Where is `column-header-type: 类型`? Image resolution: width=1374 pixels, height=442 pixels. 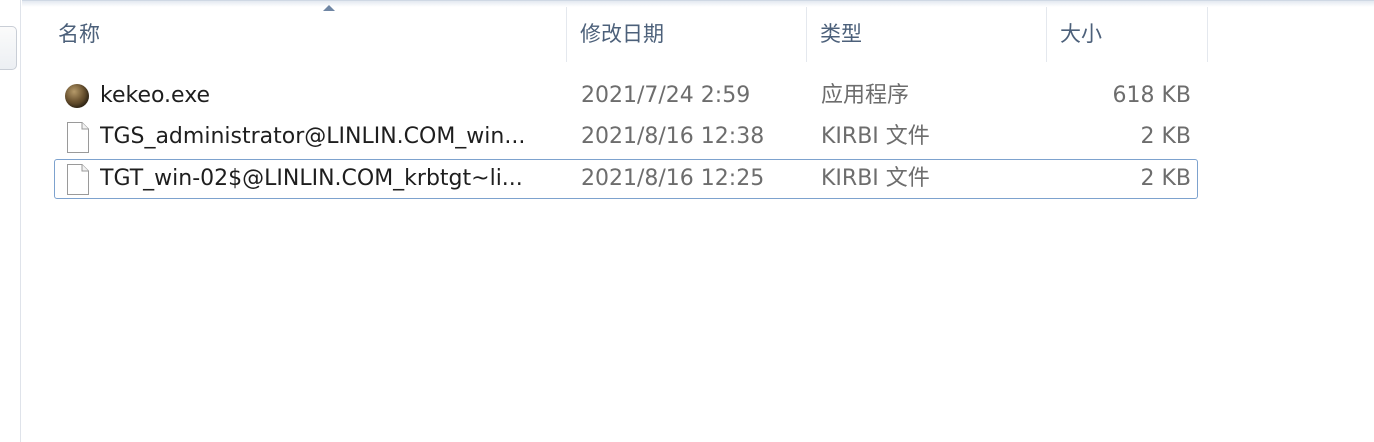 column-header-type: 类型 is located at coordinates (927, 34).